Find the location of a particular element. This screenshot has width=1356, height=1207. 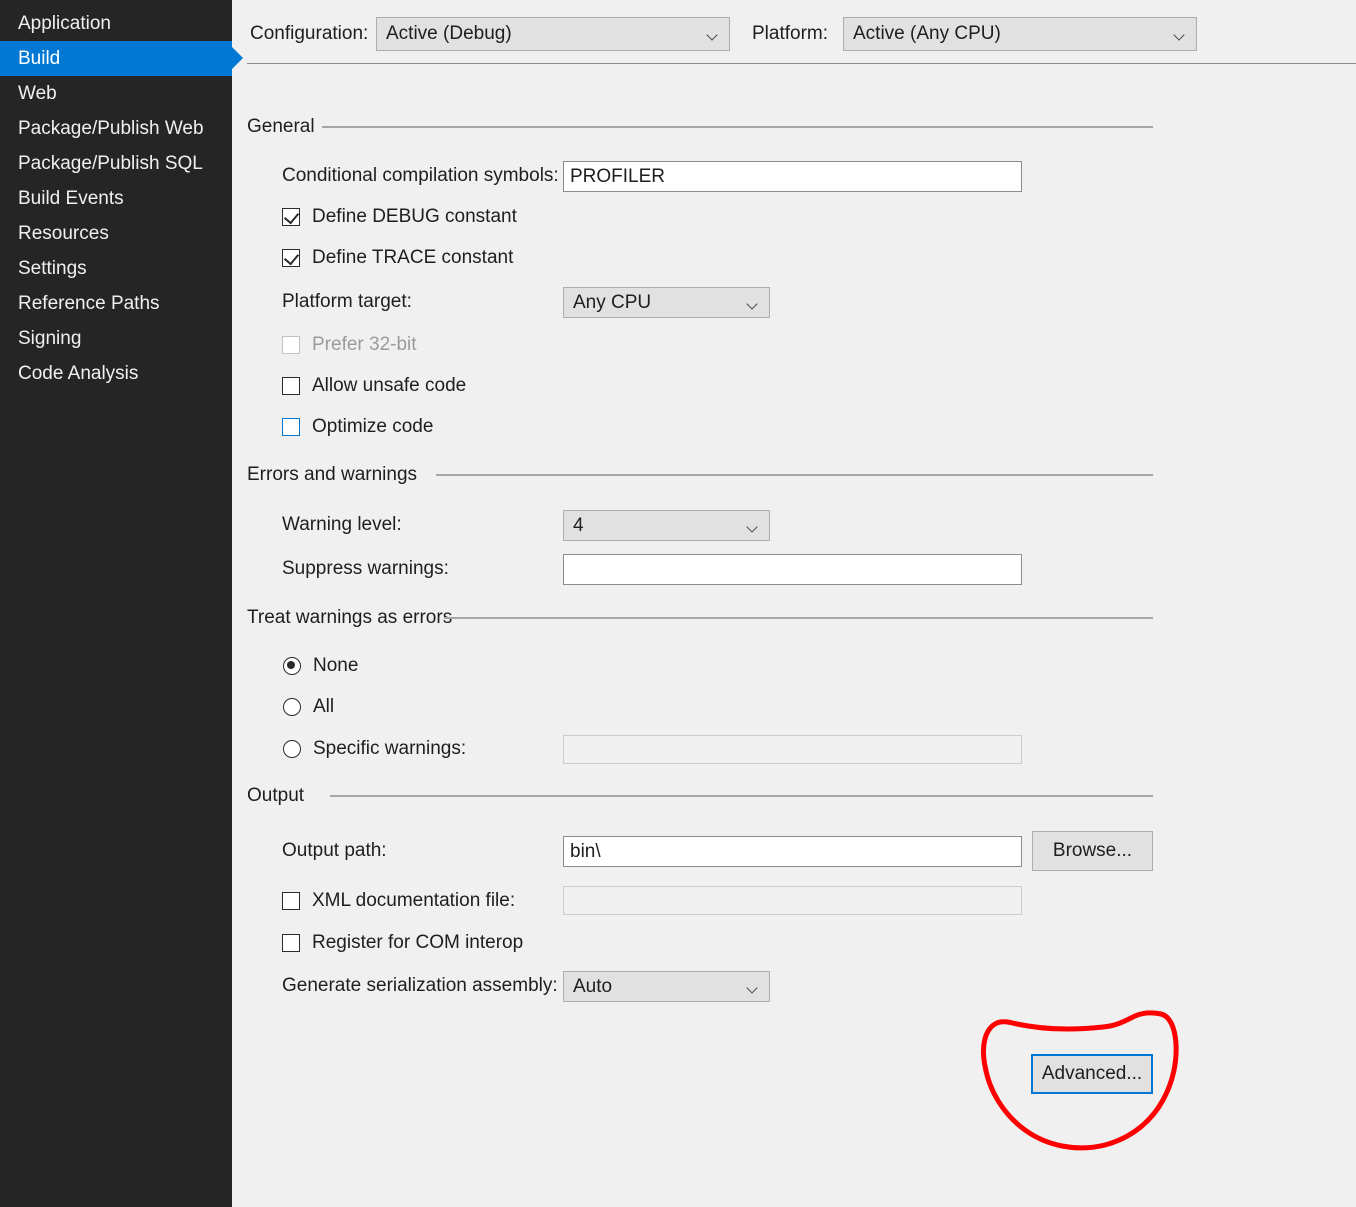

sidebar-item-label: Code Analysis is located at coordinates (78, 373).